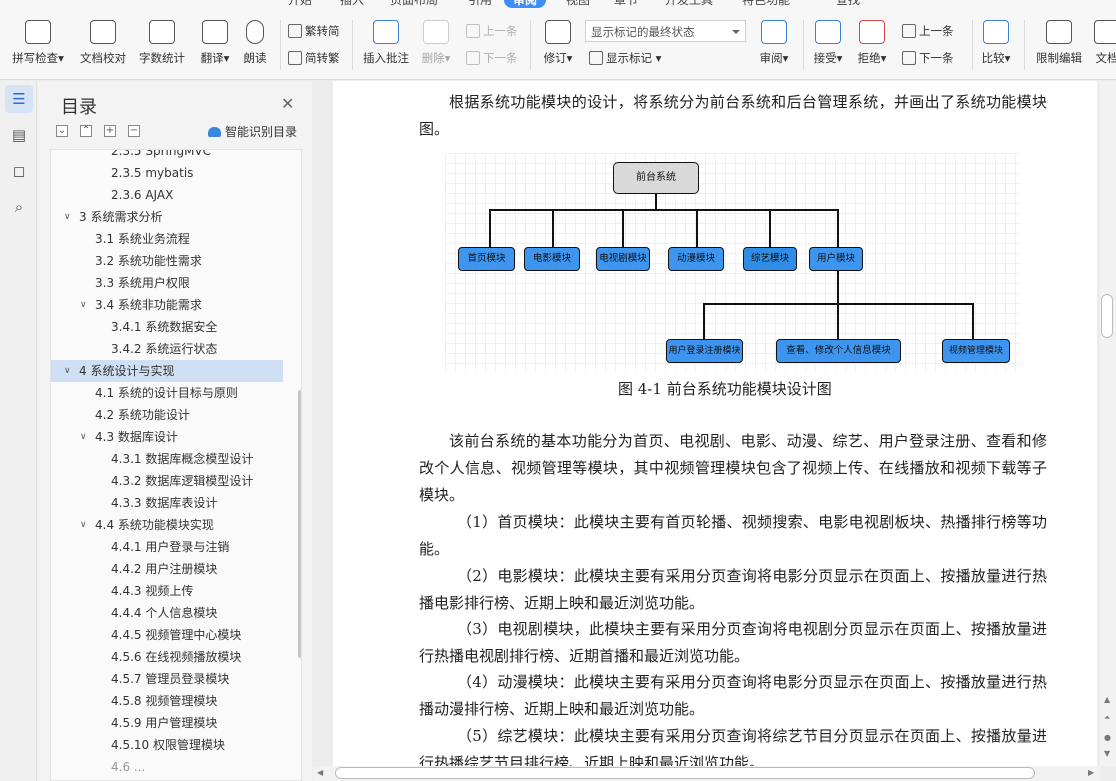  I want to click on toc-item: 4.5.9 用户管理模块, so click(167, 723).